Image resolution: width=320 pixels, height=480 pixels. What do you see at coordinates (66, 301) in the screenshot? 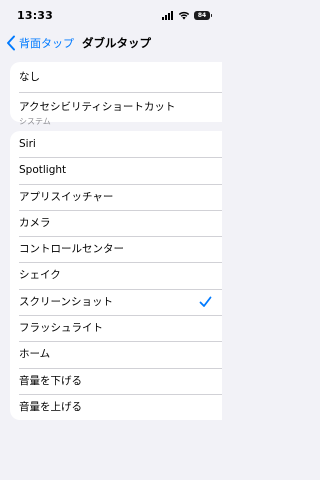
I see `option-label: スクリーンショット` at bounding box center [66, 301].